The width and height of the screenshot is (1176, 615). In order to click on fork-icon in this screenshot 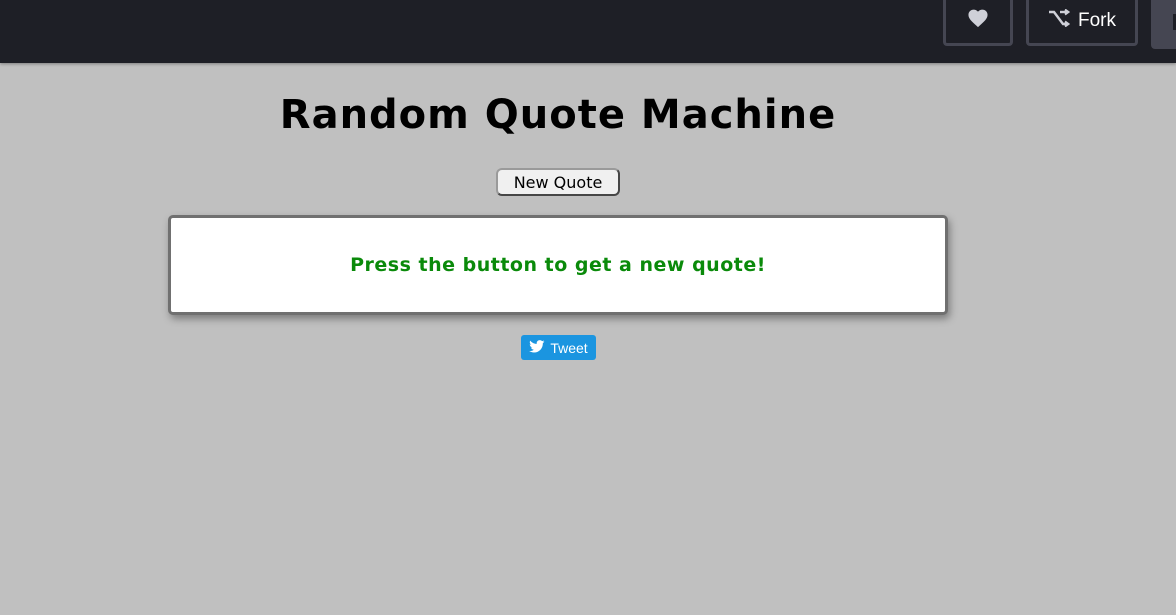, I will do `click(1059, 20)`.